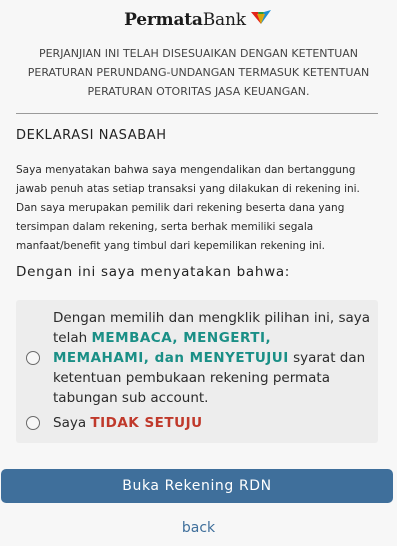 The height and width of the screenshot is (546, 397). What do you see at coordinates (198, 528) in the screenshot?
I see `back-link: back` at bounding box center [198, 528].